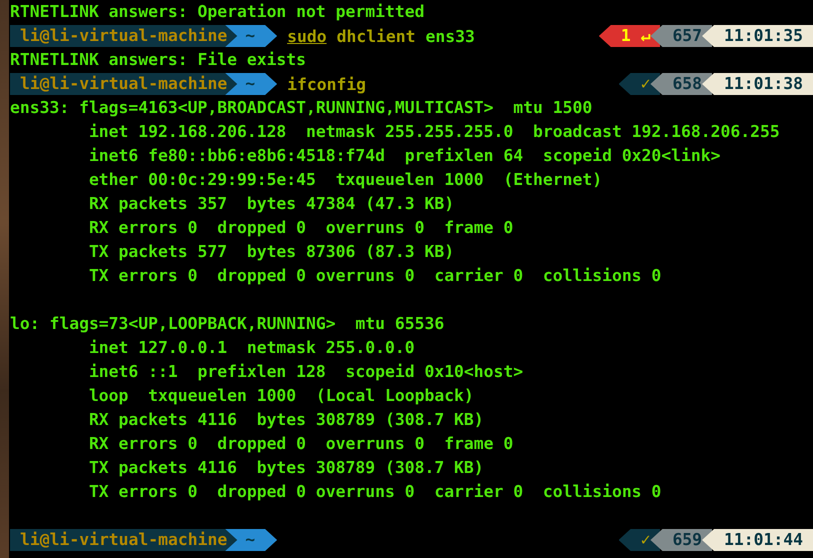  Describe the element at coordinates (286, 419) in the screenshot. I see `output-line: RX packets 4116 bytes 308789 (308.7 KB)` at that location.